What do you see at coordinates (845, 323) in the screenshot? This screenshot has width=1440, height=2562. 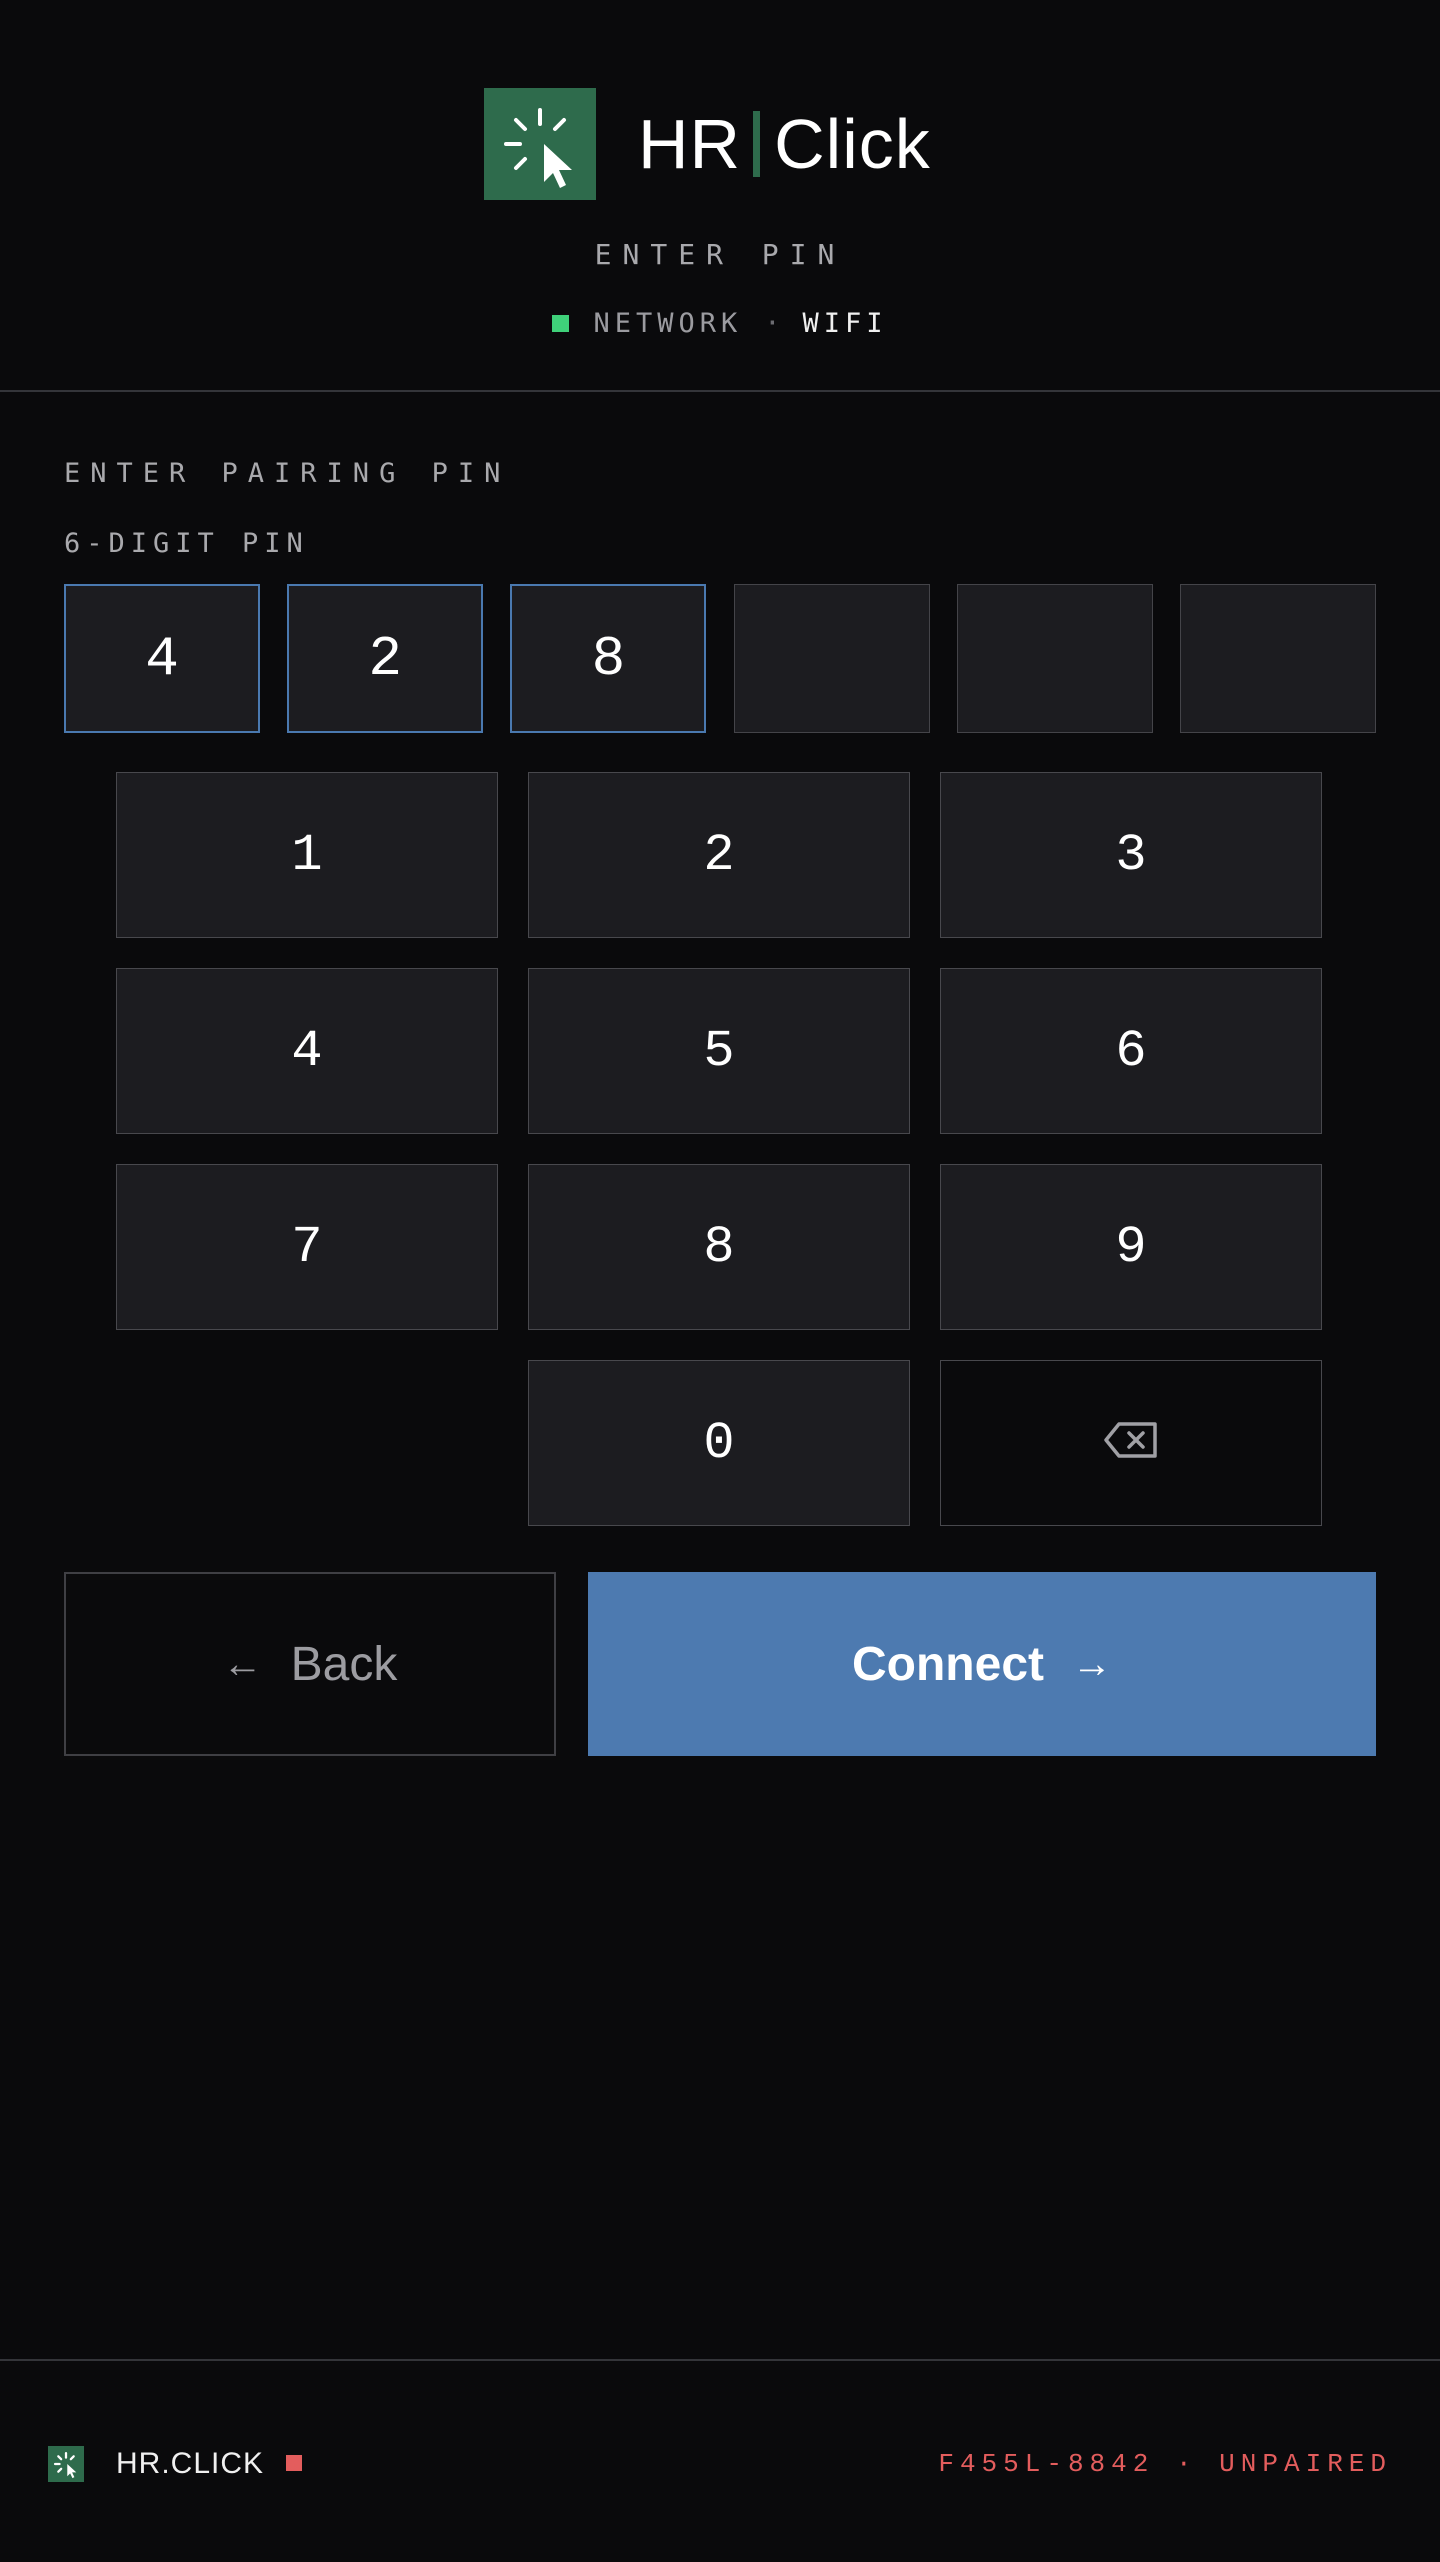 I see `network-value: WIFI` at bounding box center [845, 323].